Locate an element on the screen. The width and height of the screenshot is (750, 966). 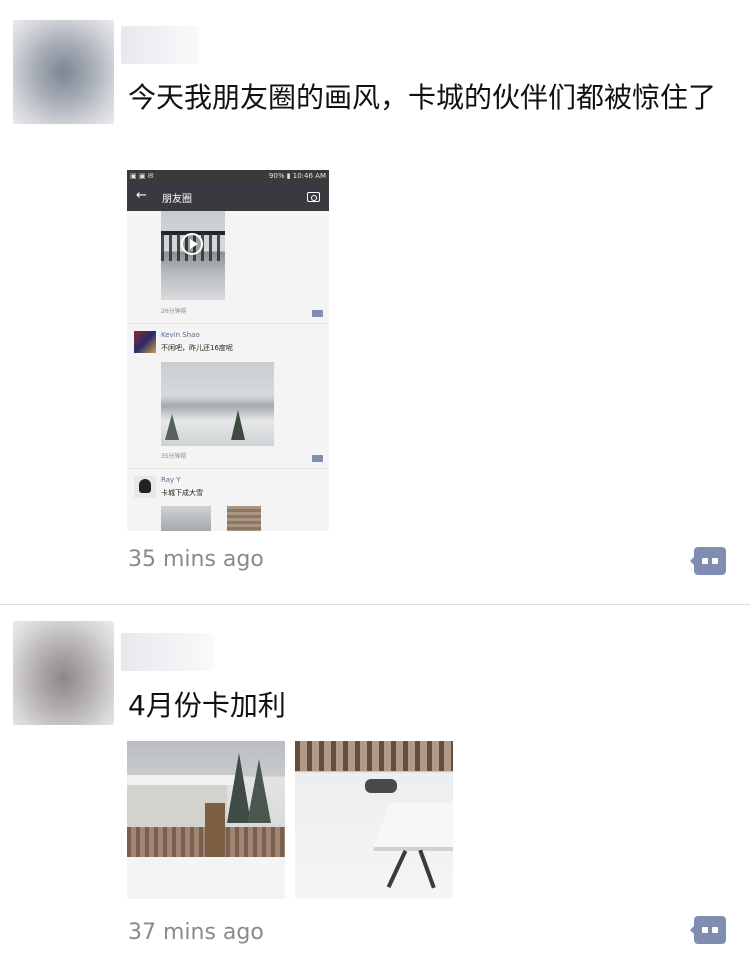
entry-text: 卡城下成大雪 is located at coordinates (182, 493).